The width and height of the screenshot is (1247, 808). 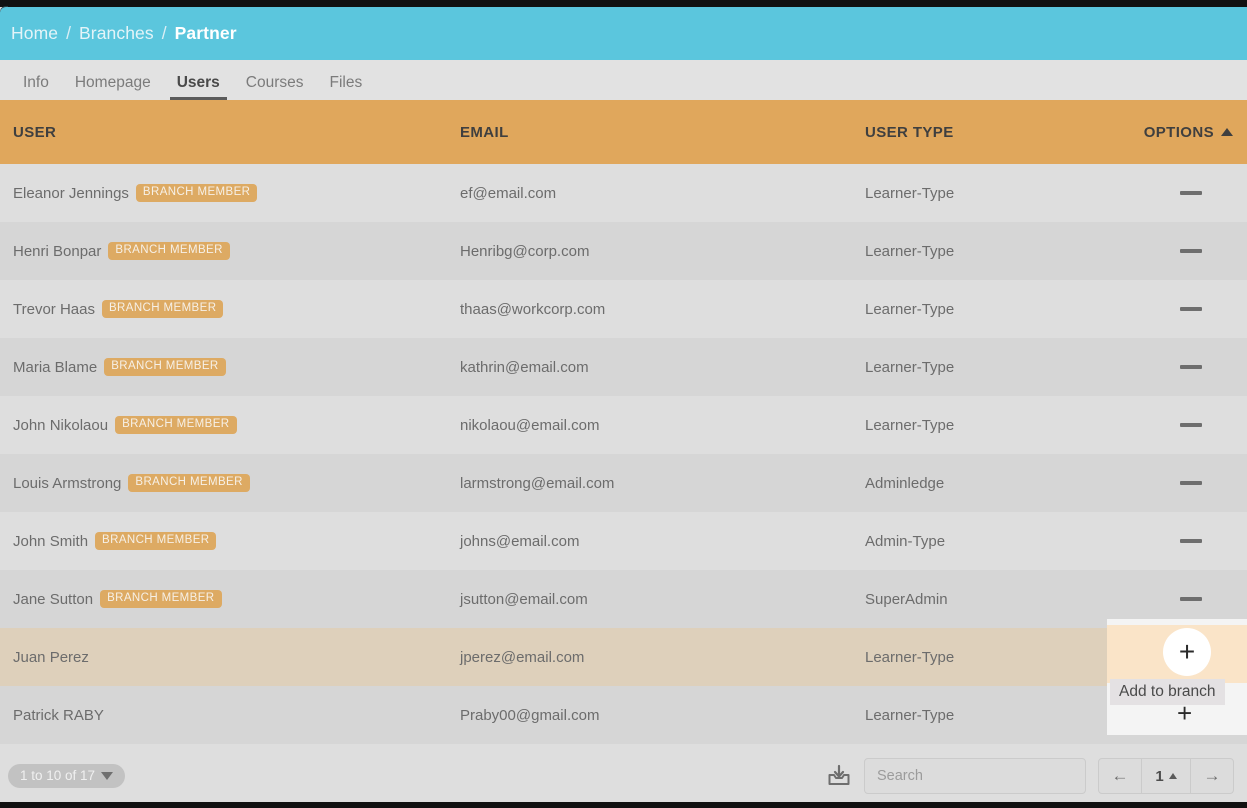 What do you see at coordinates (51, 541) in the screenshot?
I see `user-name: John Smith` at bounding box center [51, 541].